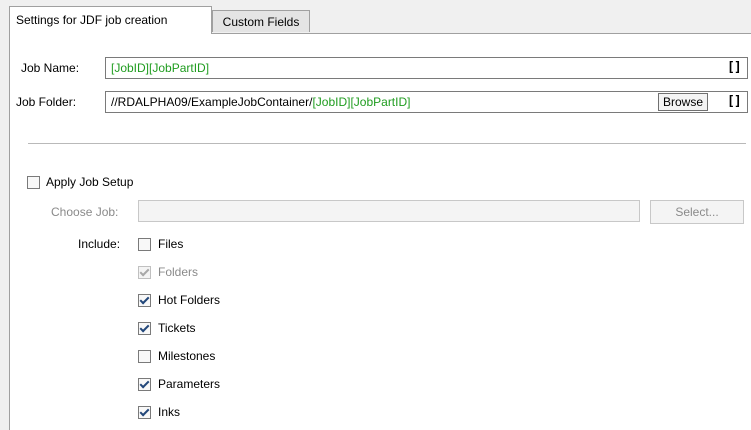 This screenshot has height=430, width=751. What do you see at coordinates (160, 68) in the screenshot?
I see `job-name-tokens: [JobID][JobPartID]` at bounding box center [160, 68].